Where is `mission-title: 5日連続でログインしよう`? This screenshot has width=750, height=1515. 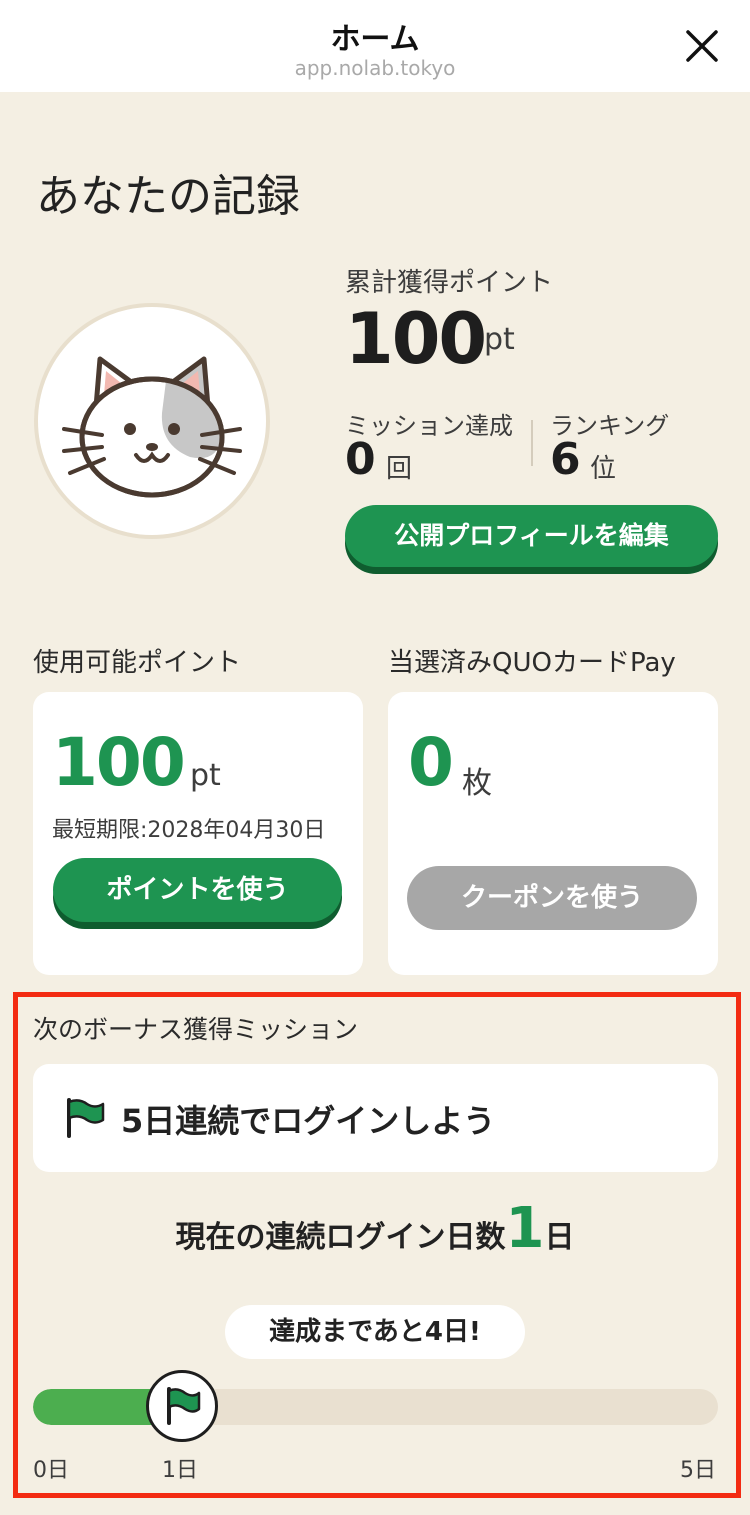
mission-title: 5日連続でログインしよう is located at coordinates (308, 1121).